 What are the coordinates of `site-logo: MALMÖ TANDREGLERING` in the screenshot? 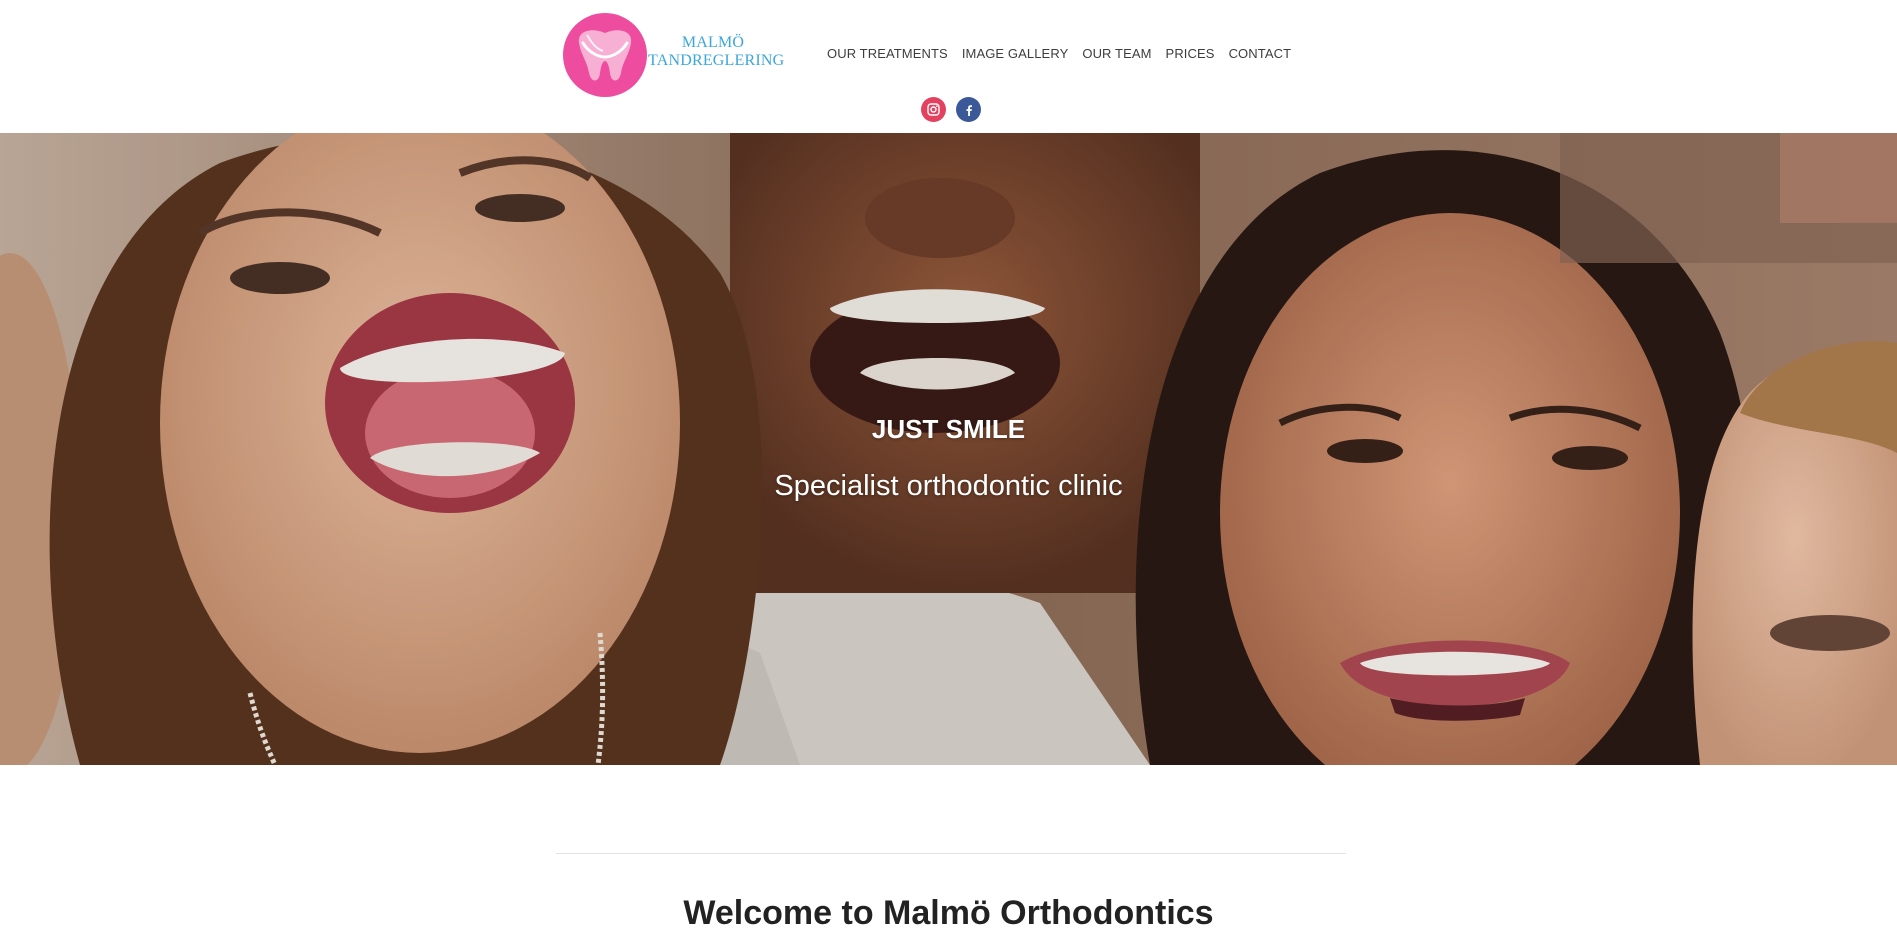 It's located at (674, 55).